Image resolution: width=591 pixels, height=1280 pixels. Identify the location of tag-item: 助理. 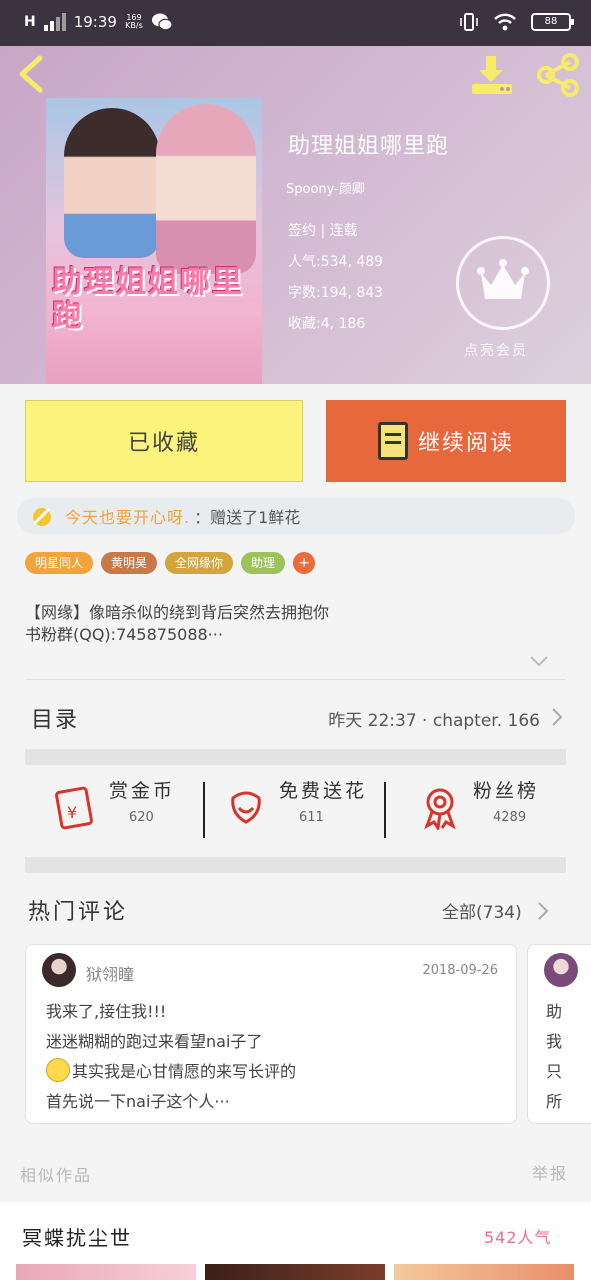
(263, 563).